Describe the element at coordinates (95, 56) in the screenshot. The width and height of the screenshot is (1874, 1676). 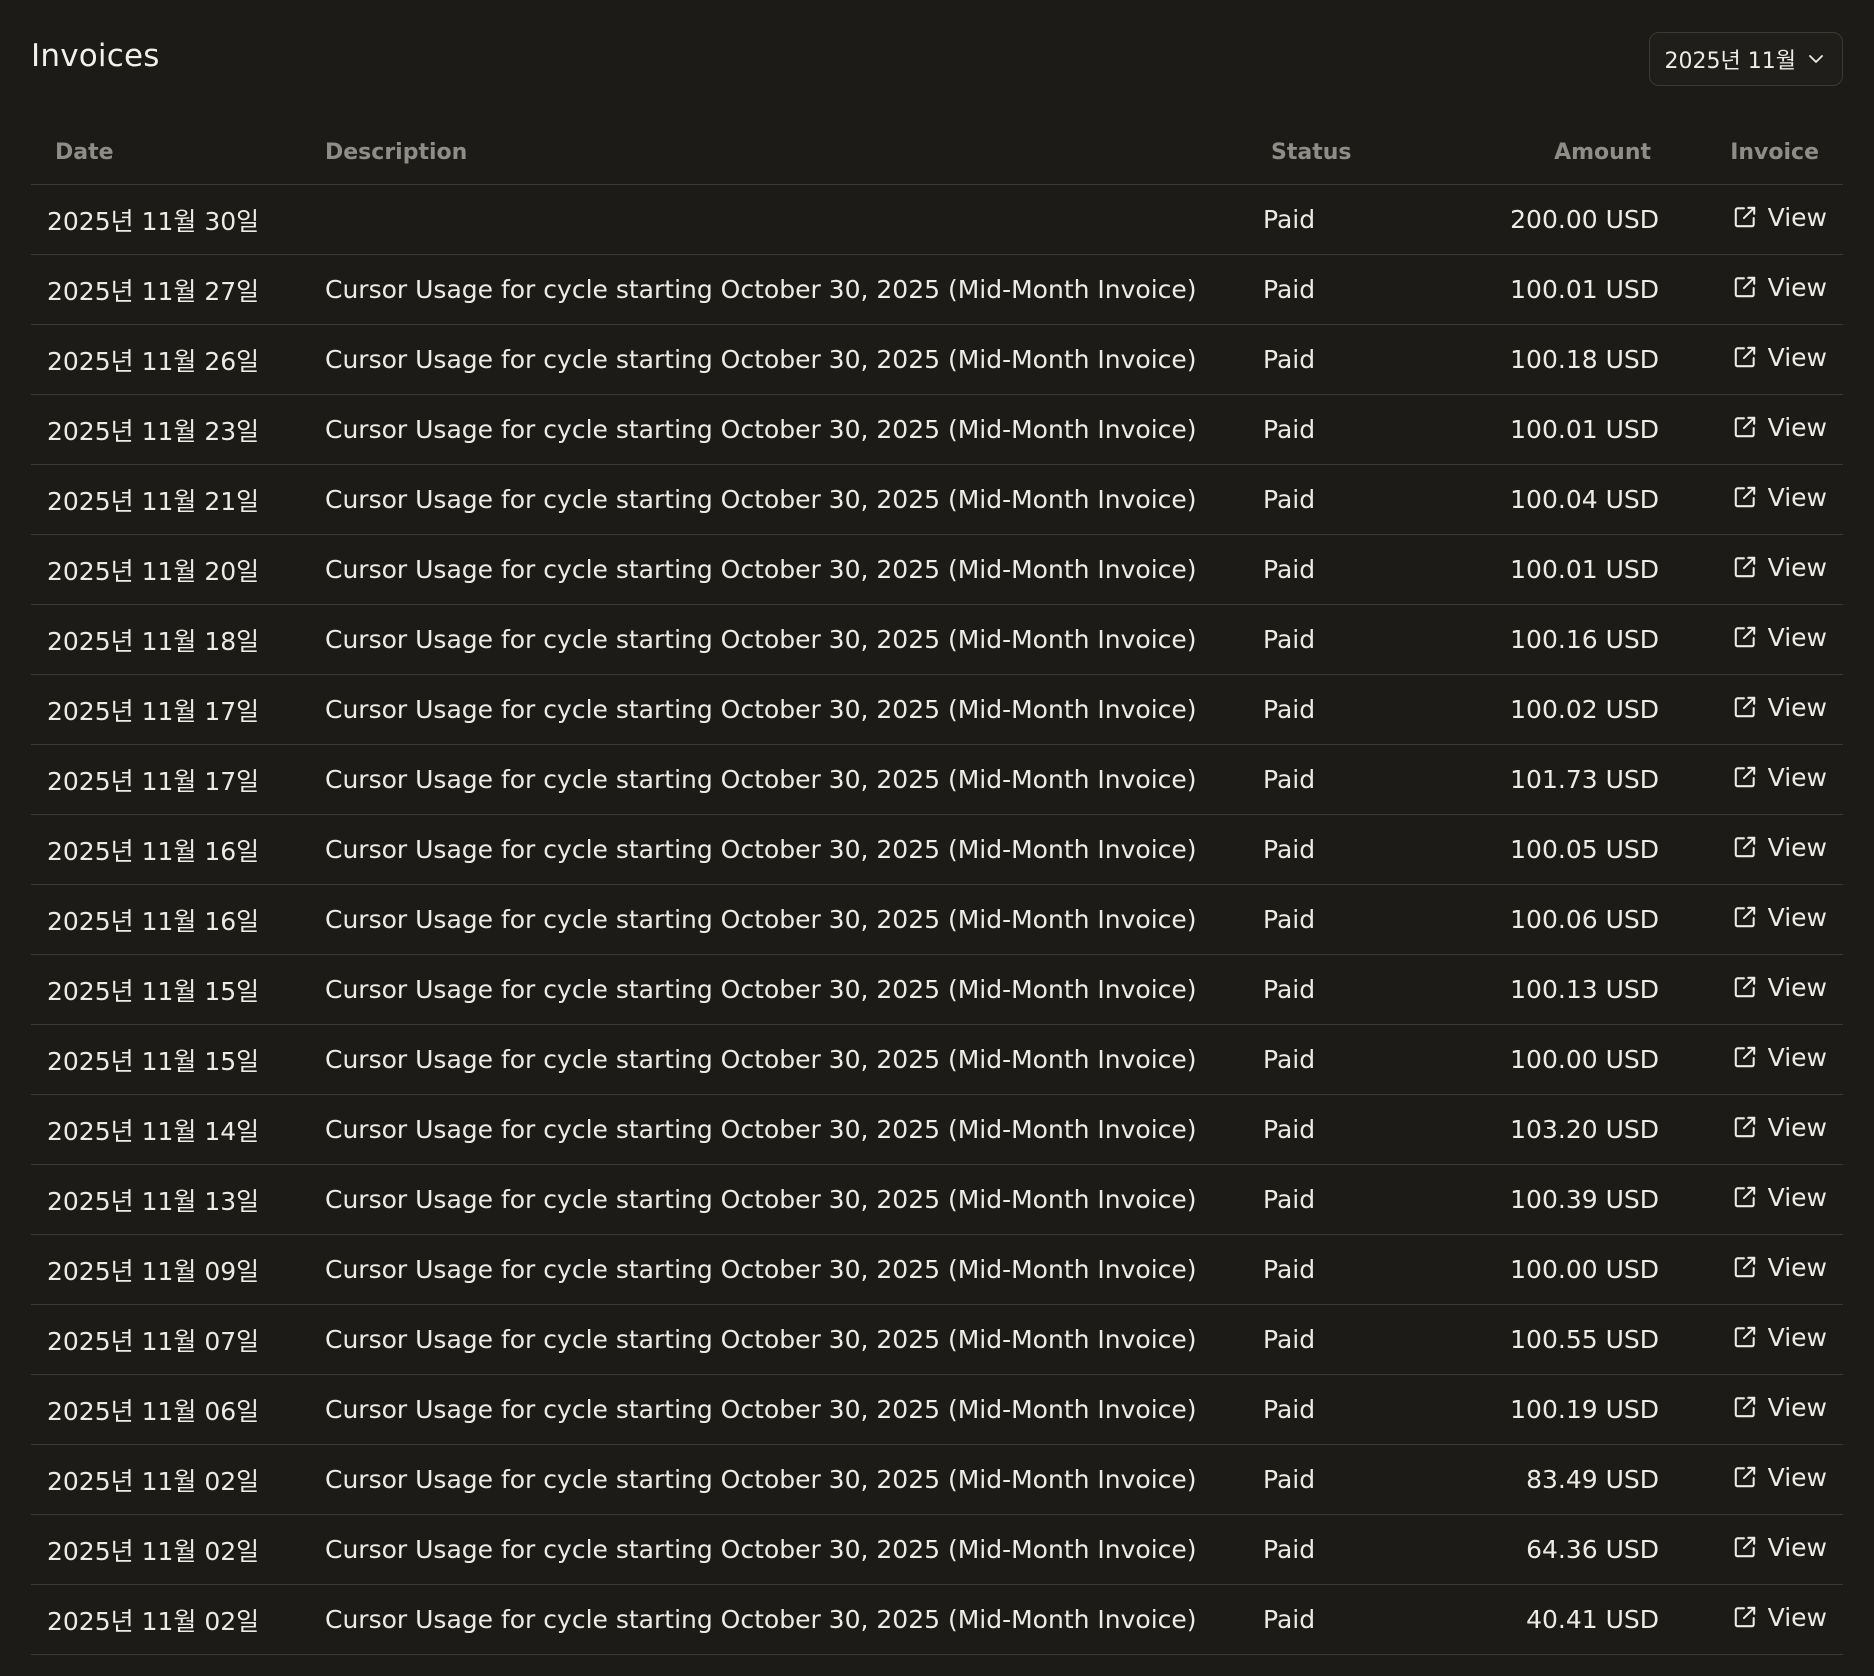
I see `page-title: Invoices` at that location.